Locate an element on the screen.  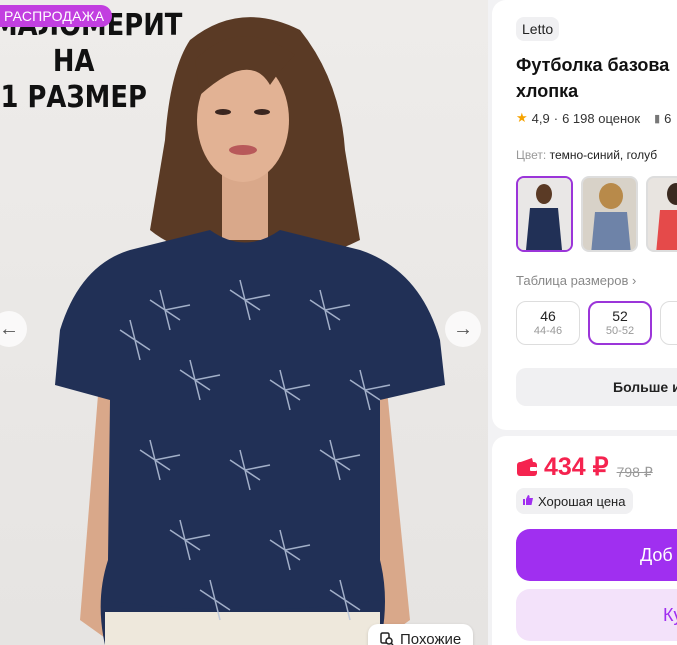
size-table-link: Таблица размеров › is located at coordinates (576, 280).